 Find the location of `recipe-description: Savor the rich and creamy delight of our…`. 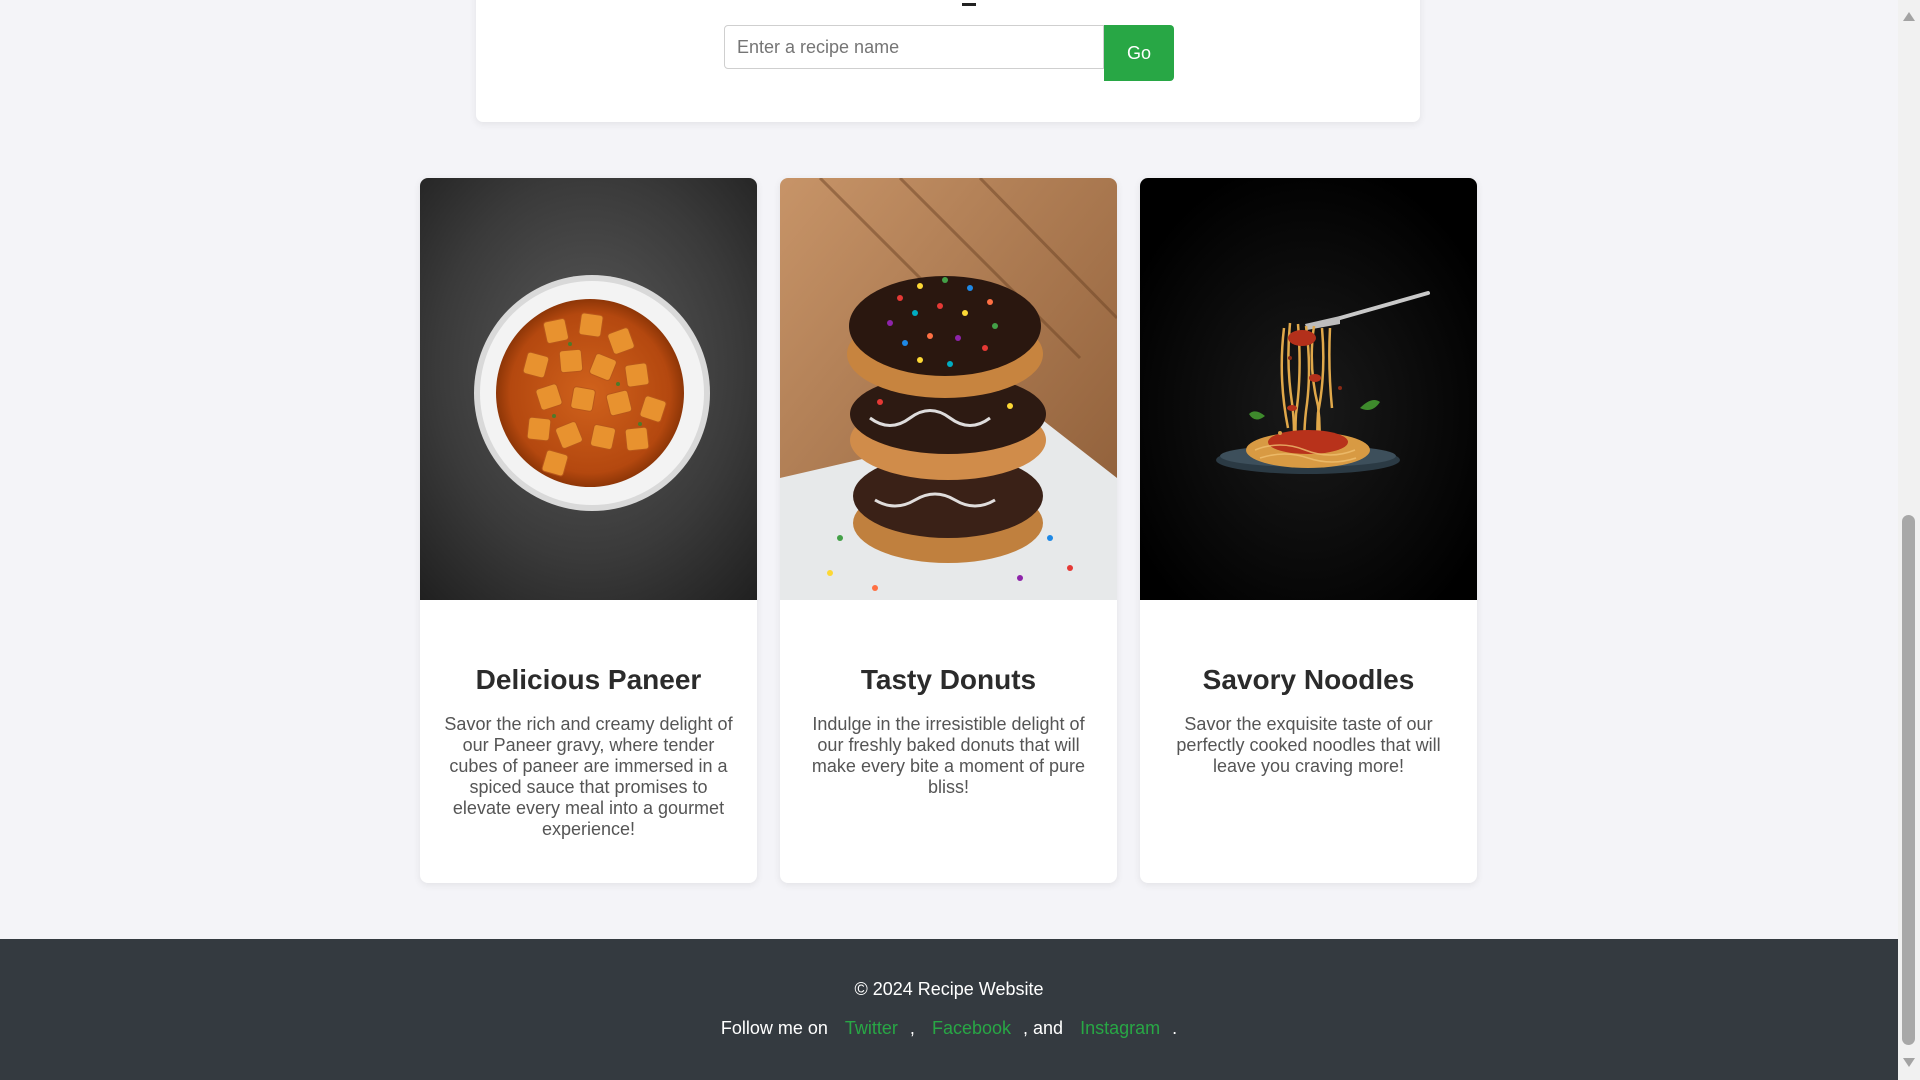

recipe-description: Savor the rich and creamy delight of our… is located at coordinates (588, 776).